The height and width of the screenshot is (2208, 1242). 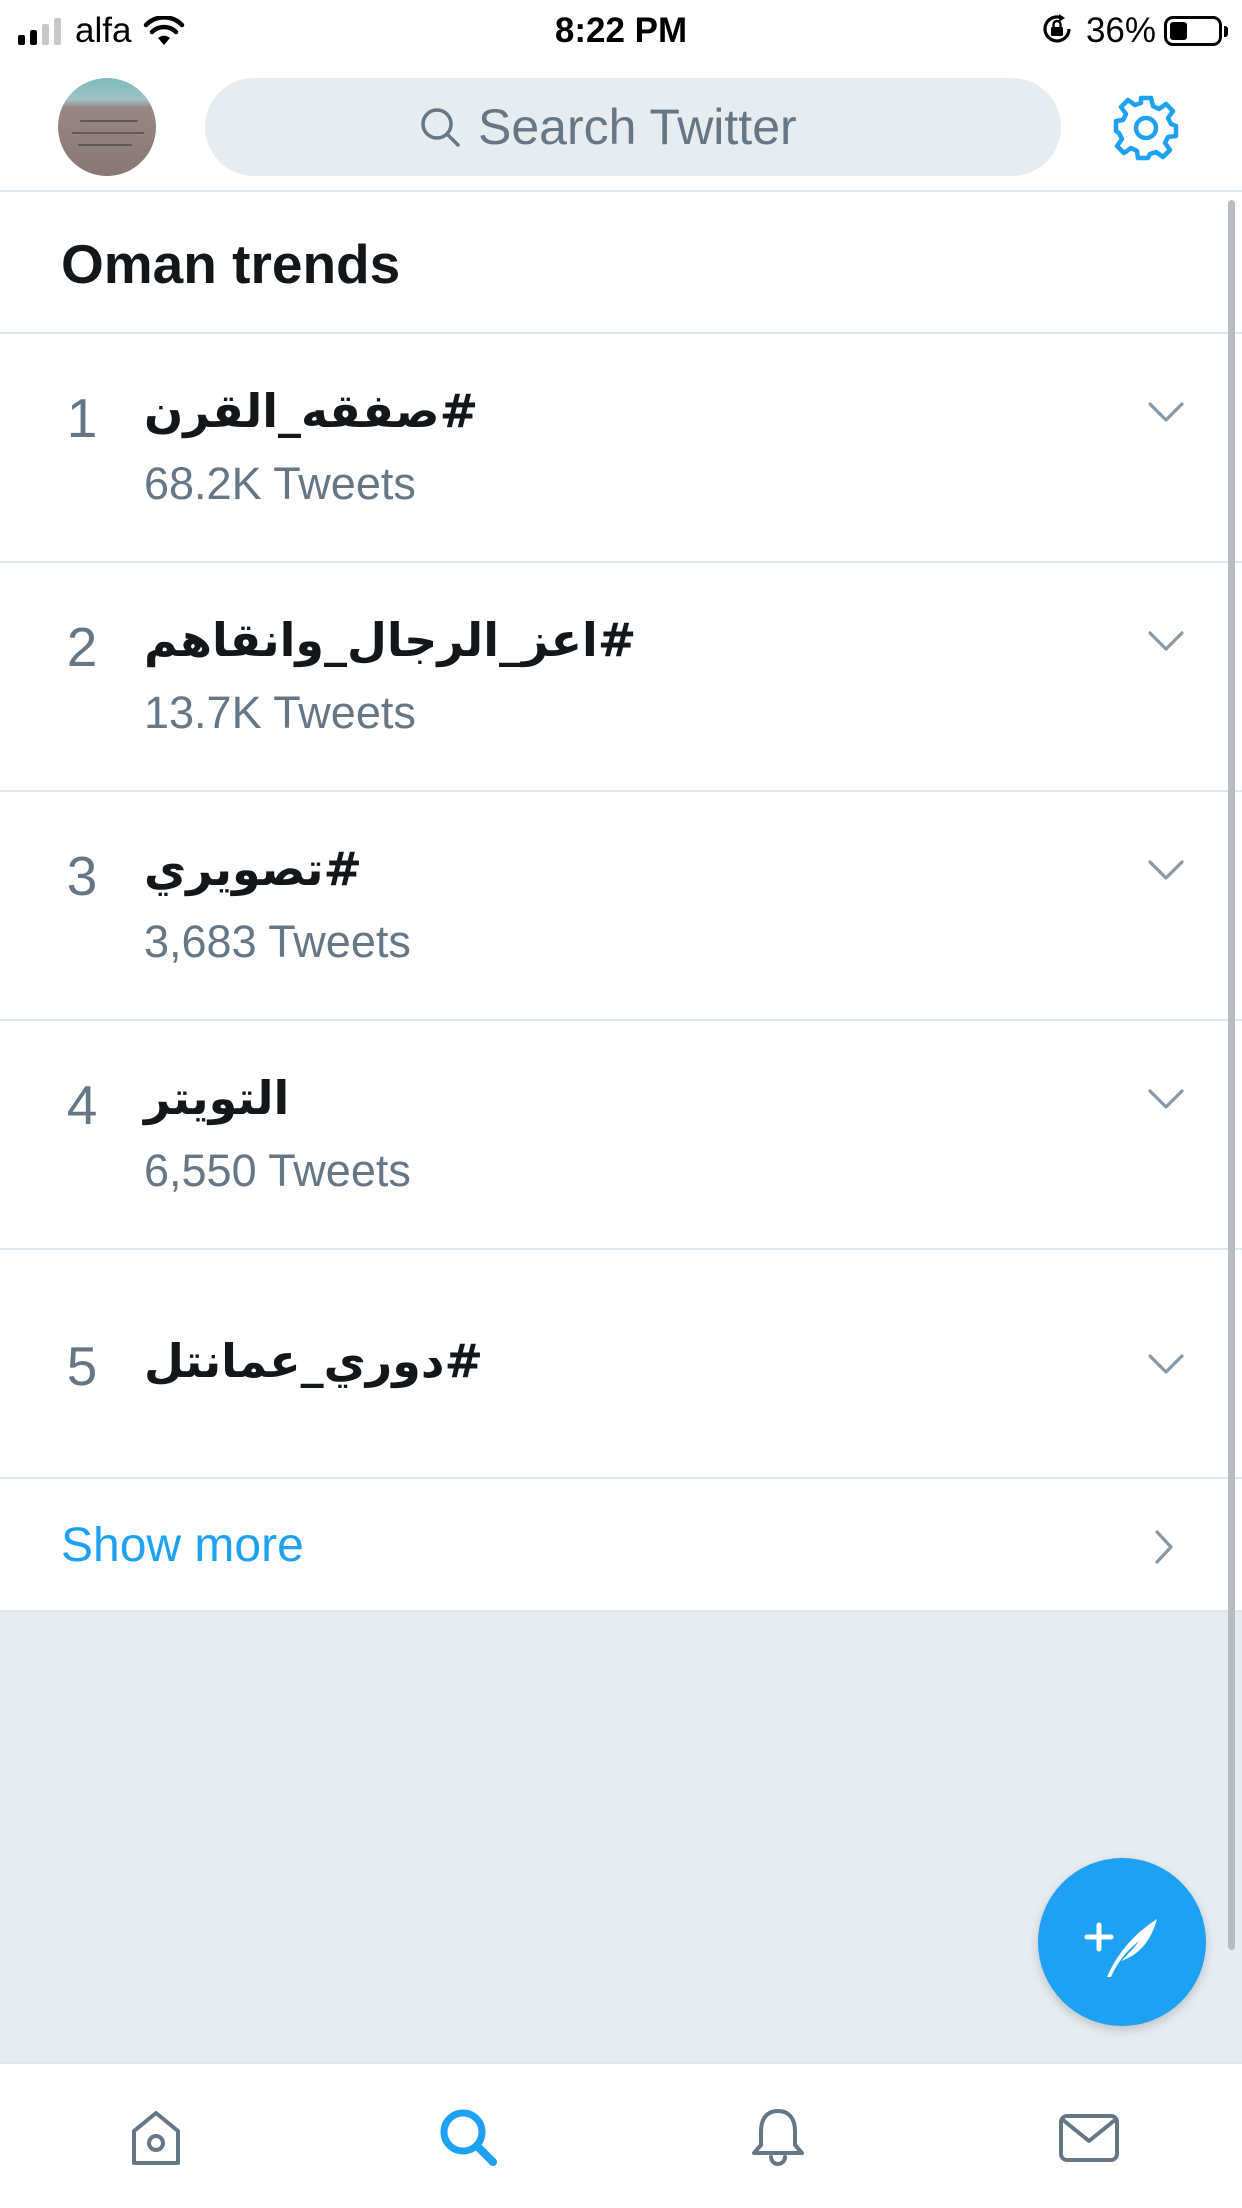 What do you see at coordinates (82, 418) in the screenshot?
I see `trend-rank: 1` at bounding box center [82, 418].